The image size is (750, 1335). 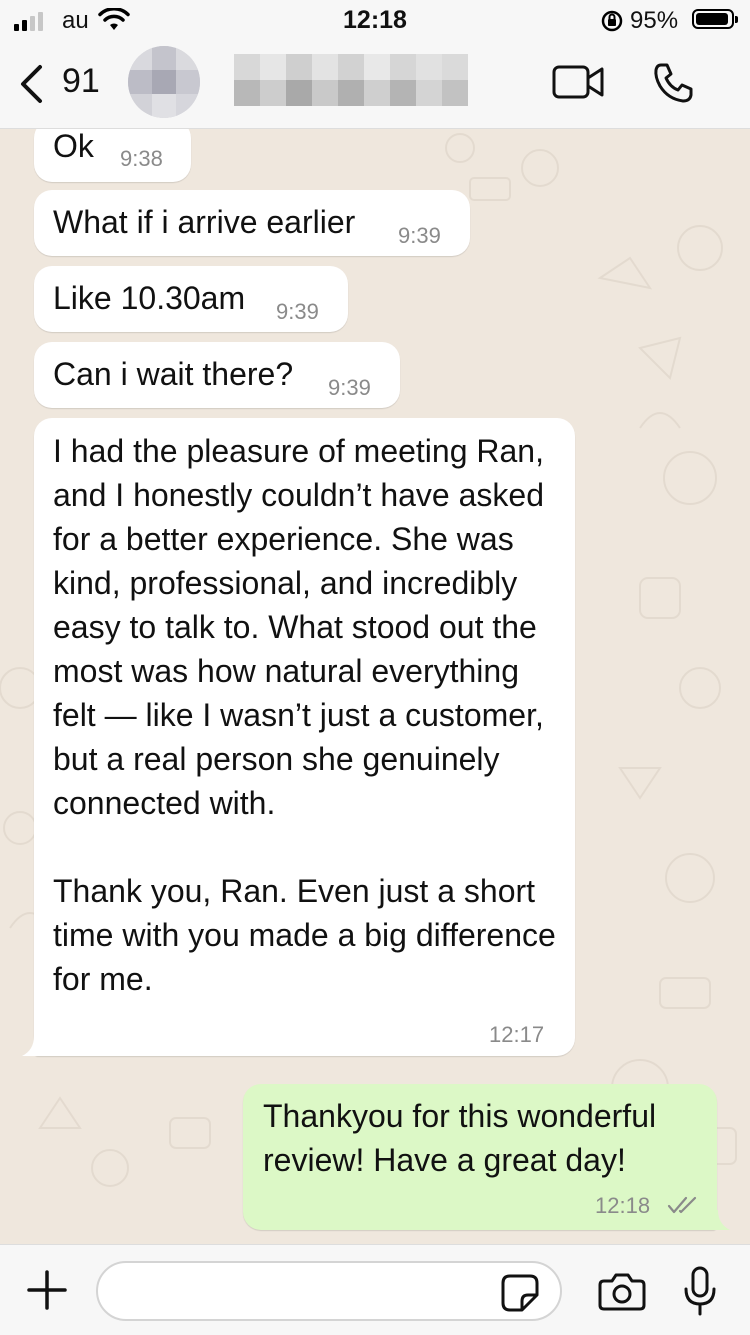 I want to click on message-text: Like 10.30am, so click(x=149, y=298).